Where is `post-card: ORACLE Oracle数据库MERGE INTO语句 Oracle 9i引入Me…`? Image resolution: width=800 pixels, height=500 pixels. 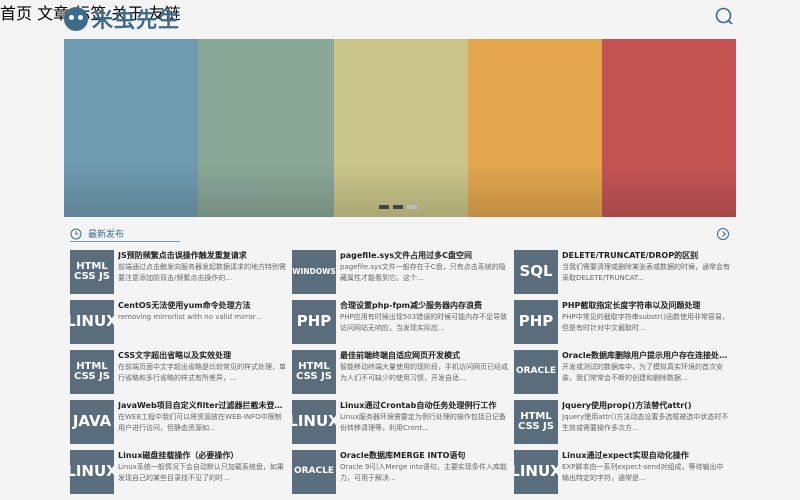 post-card: ORACLE Oracle数据库MERGE INTO语句 Oracle 9i引入Me… is located at coordinates (400, 472).